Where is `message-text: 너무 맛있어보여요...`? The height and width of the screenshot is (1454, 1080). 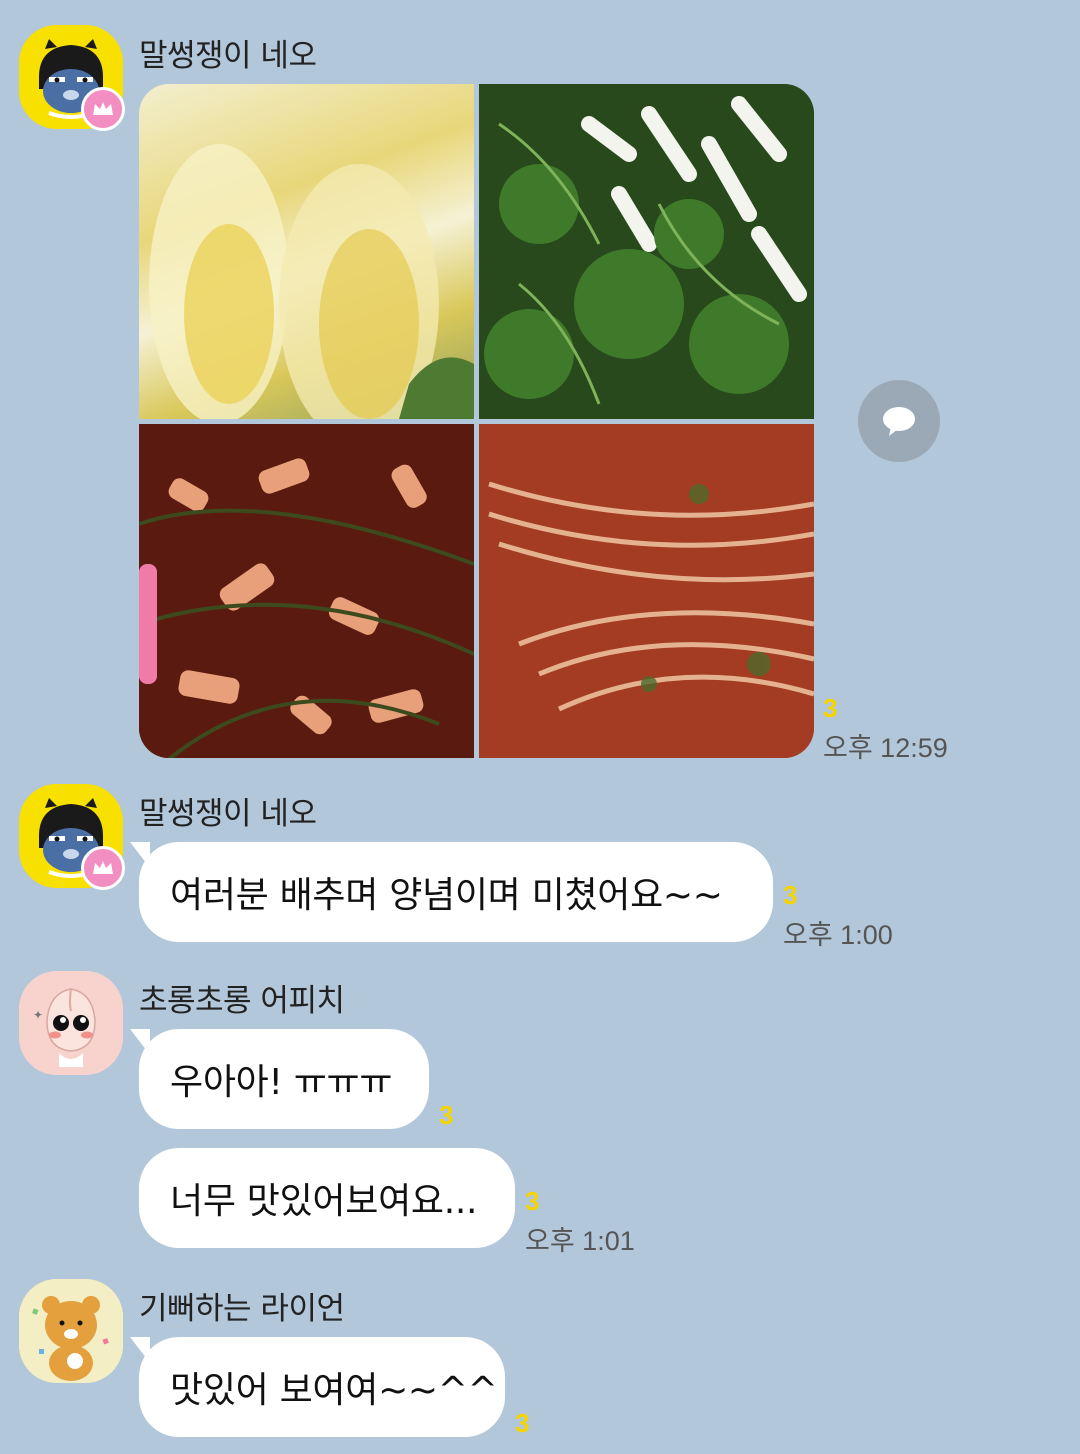
message-text: 너무 맛있어보여요... is located at coordinates (324, 1201).